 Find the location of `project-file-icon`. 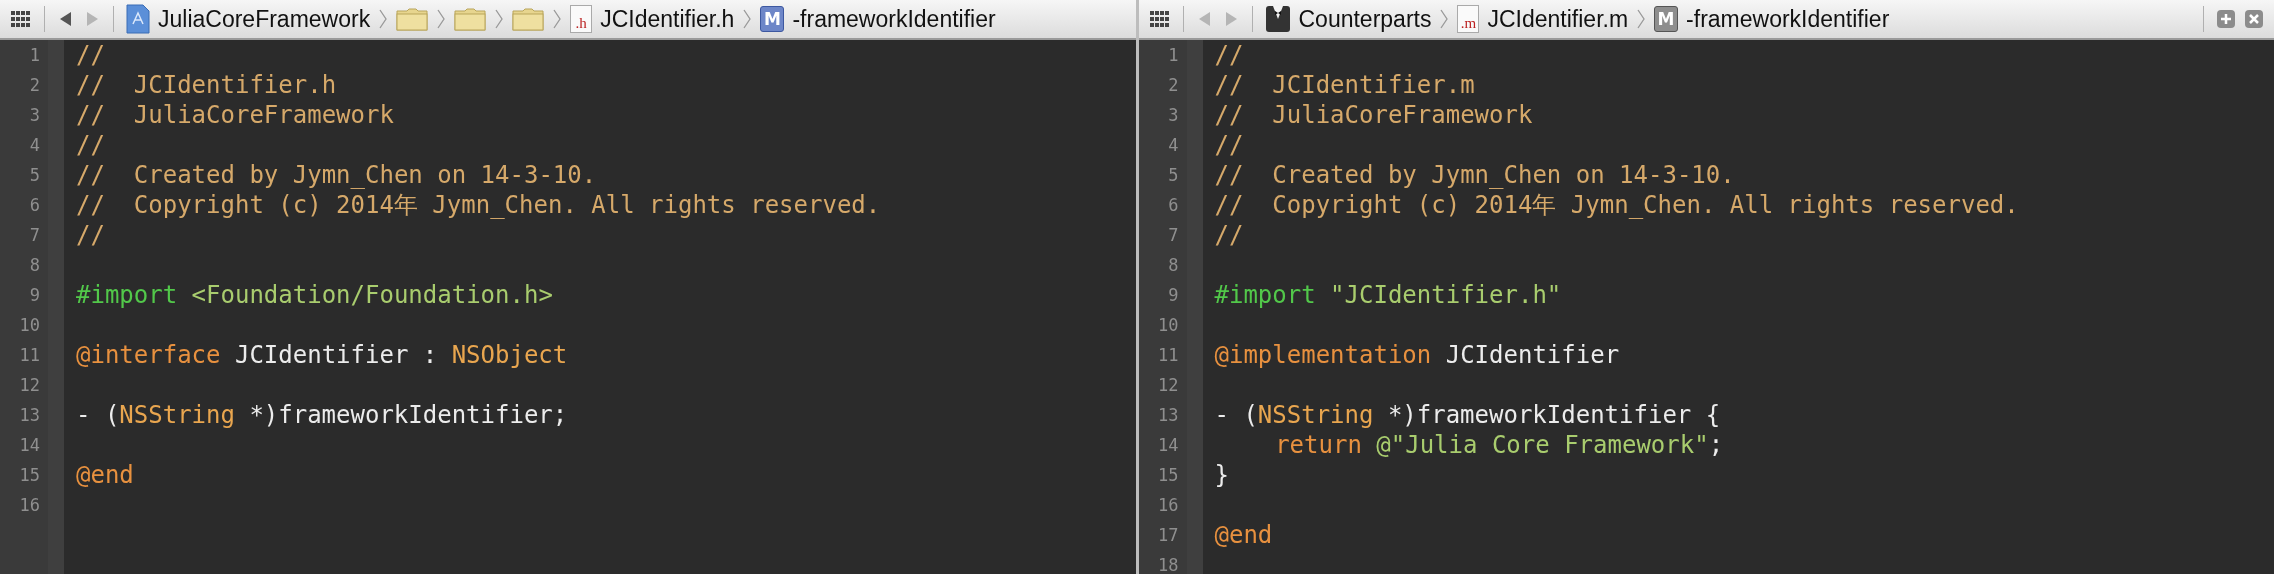

project-file-icon is located at coordinates (138, 19).